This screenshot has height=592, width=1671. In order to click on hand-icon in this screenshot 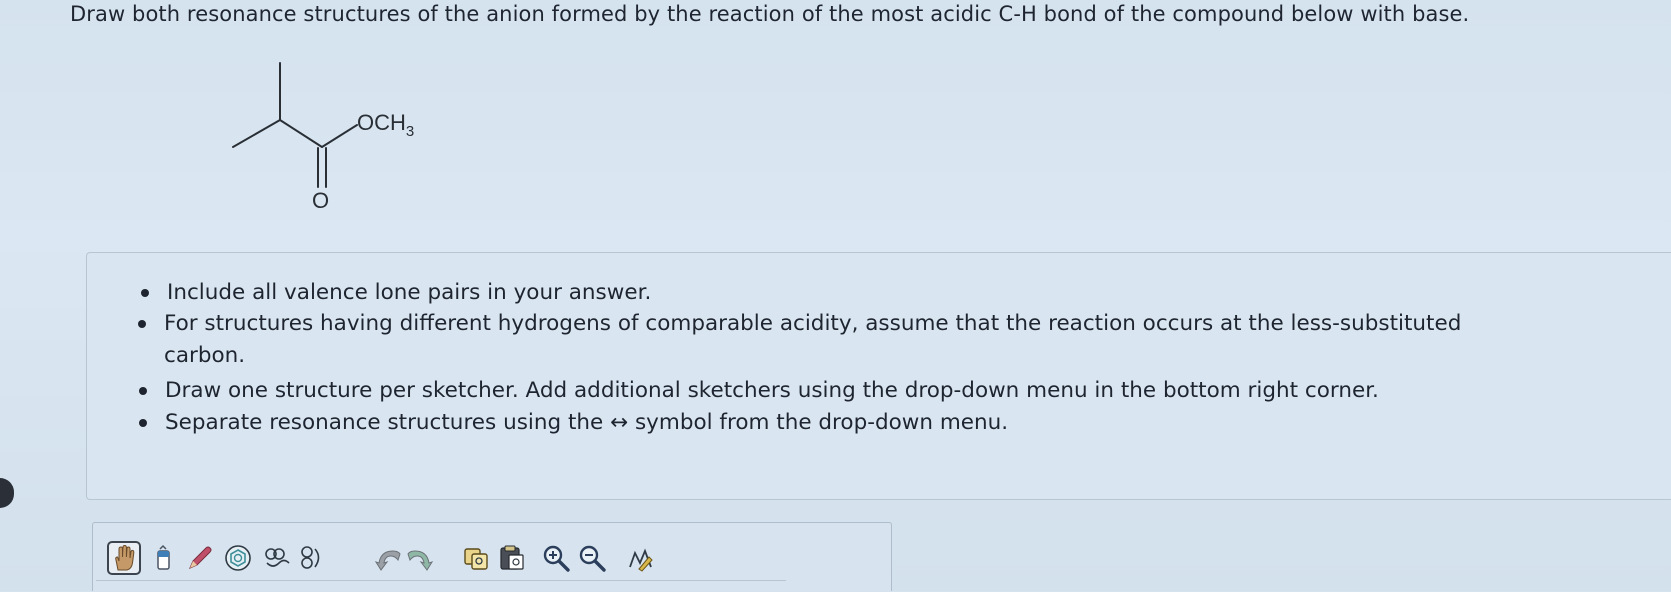, I will do `click(125, 557)`.